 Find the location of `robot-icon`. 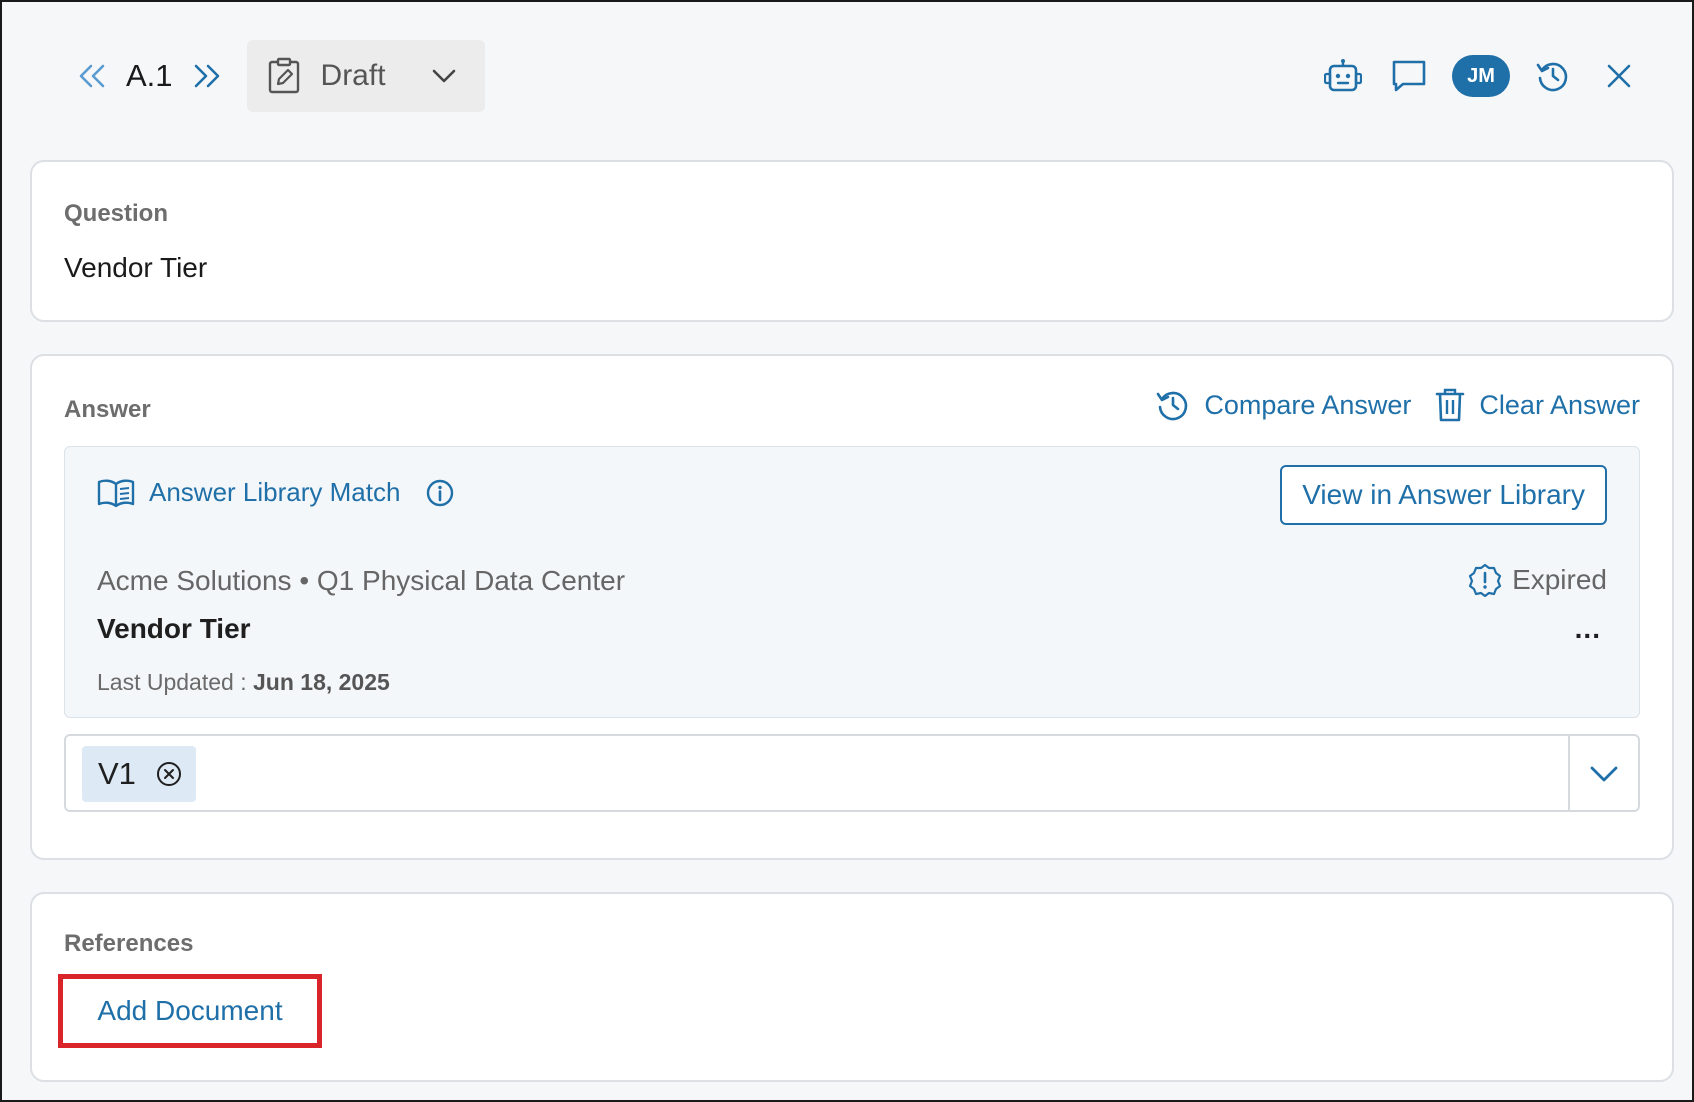

robot-icon is located at coordinates (1343, 75).